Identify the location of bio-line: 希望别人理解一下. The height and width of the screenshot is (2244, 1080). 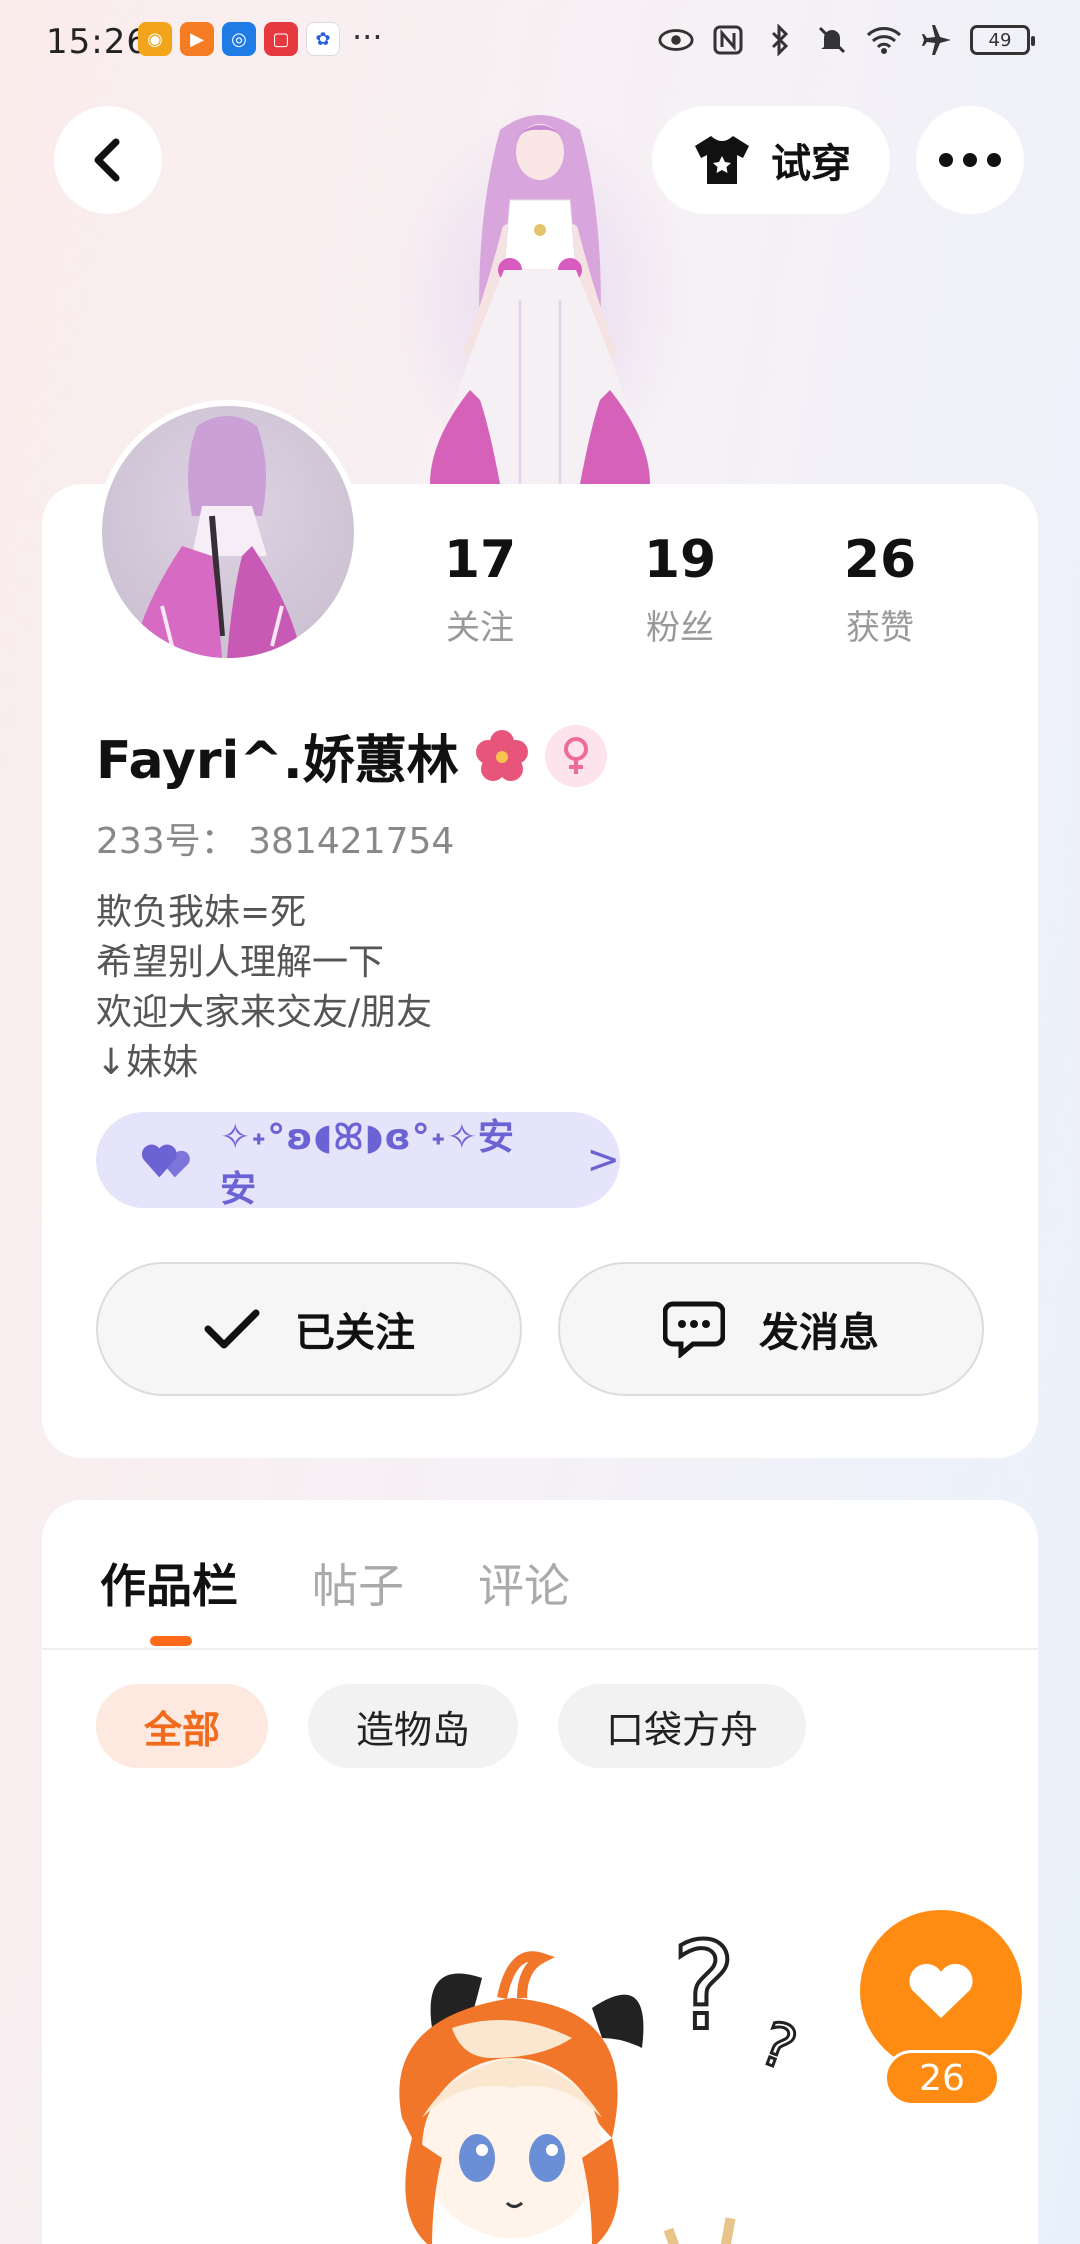
(240, 962).